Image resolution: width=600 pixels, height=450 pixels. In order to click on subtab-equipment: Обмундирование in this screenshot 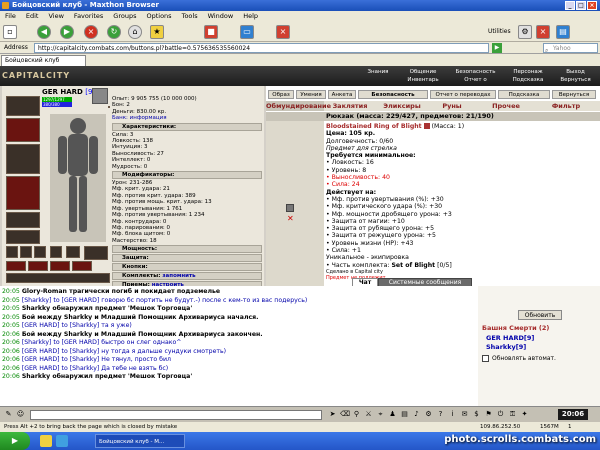, I will do `click(298, 106)`.